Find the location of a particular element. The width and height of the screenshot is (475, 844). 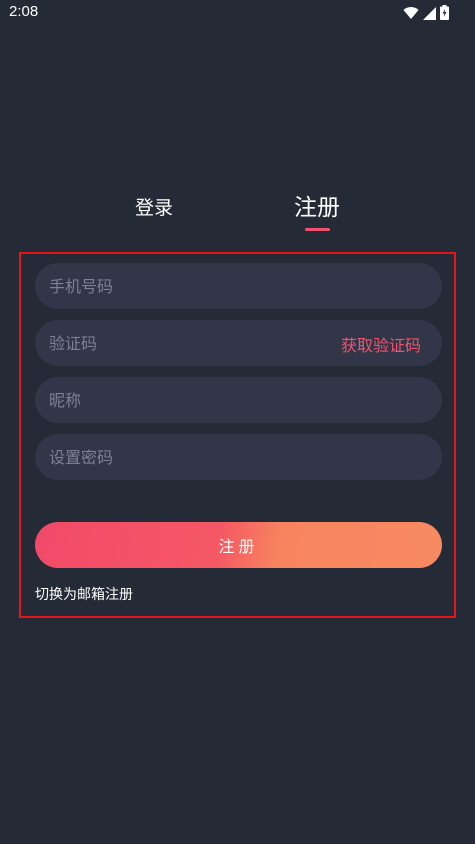

active-tab-indicator is located at coordinates (317, 229).